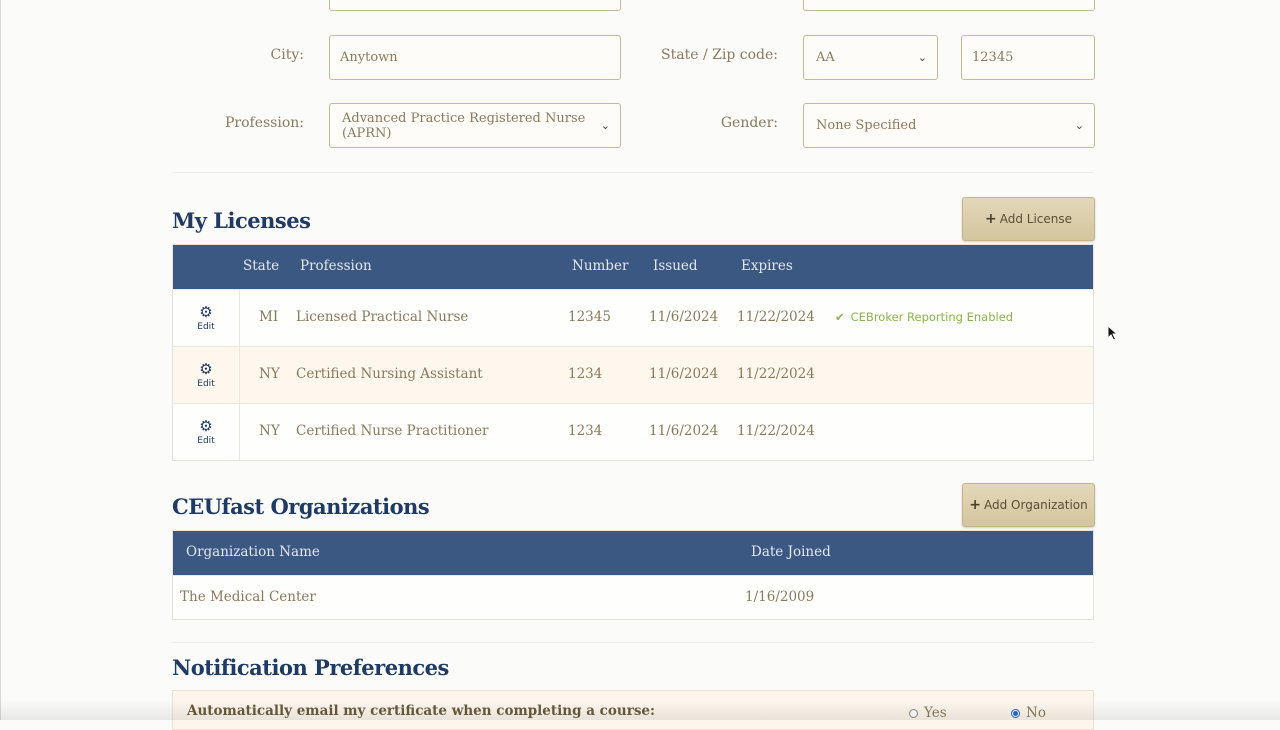 This screenshot has height=730, width=1280. I want to click on radio-yes: Yes, so click(928, 713).